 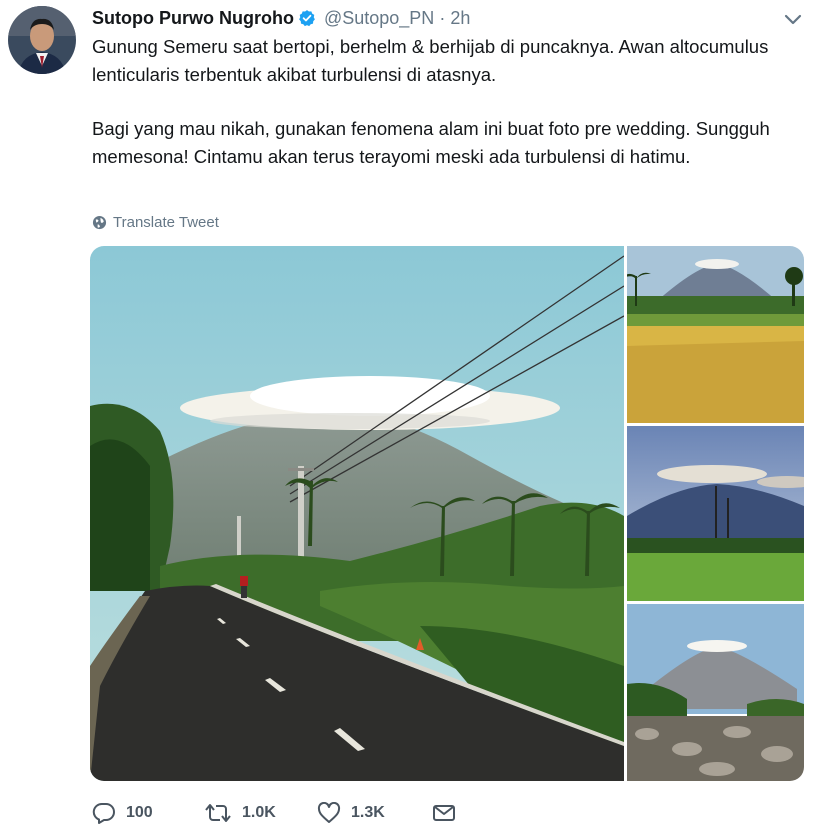 I want to click on translate-tweet-link: Translate Tweet, so click(x=155, y=222).